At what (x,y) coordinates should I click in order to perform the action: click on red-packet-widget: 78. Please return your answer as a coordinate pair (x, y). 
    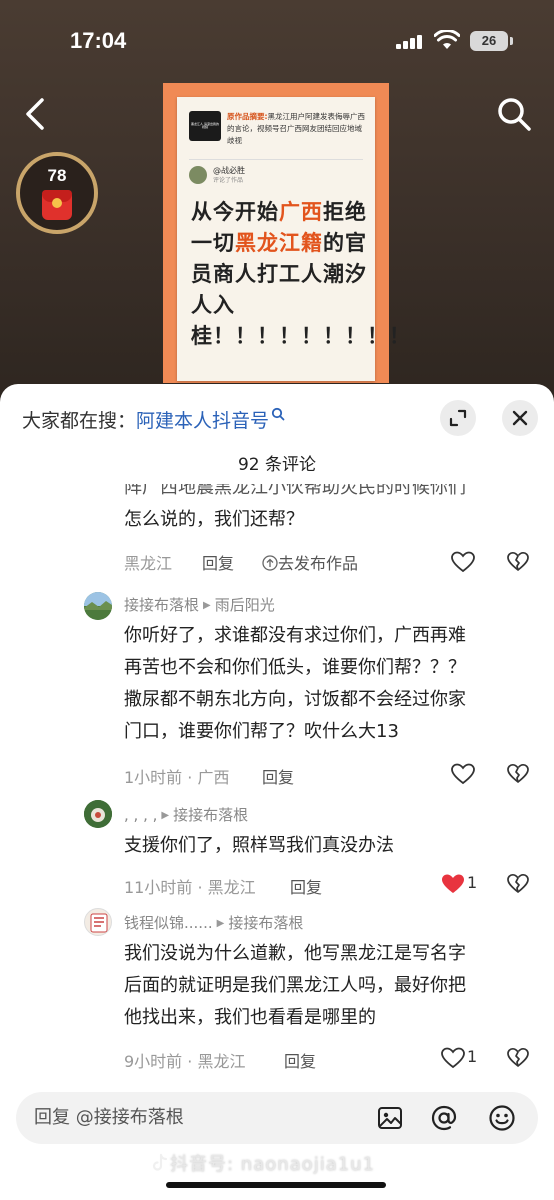
    Looking at the image, I should click on (57, 193).